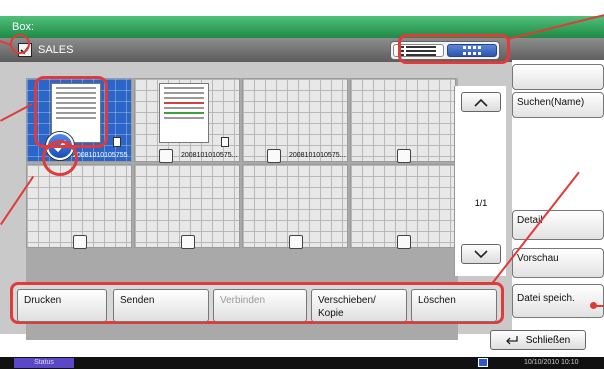  I want to click on detail-button: Detail, so click(558, 225).